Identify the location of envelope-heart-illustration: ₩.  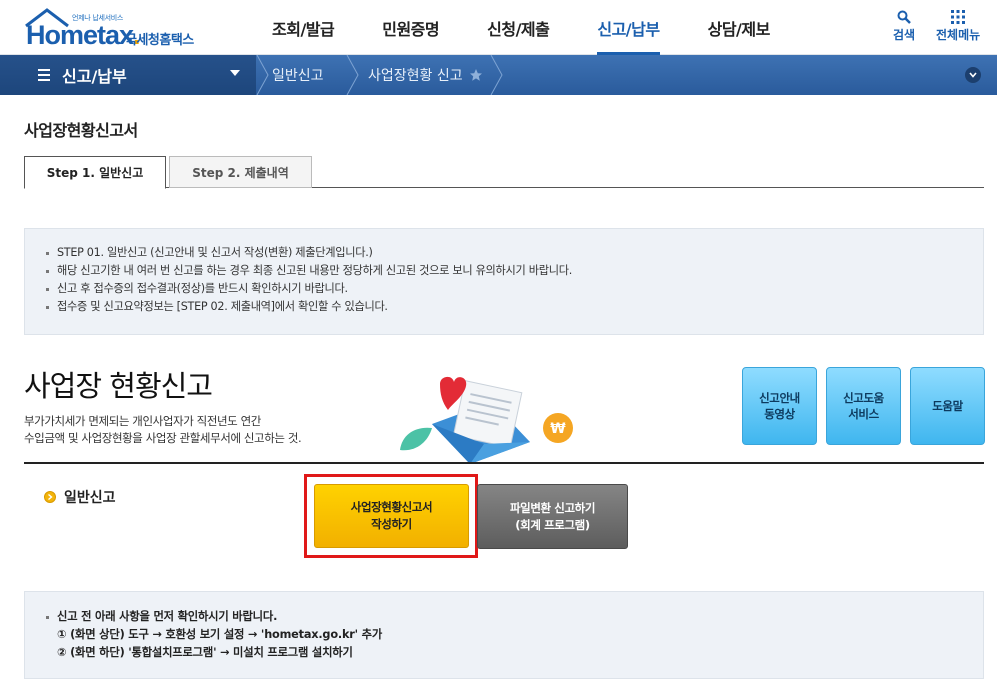
(486, 420).